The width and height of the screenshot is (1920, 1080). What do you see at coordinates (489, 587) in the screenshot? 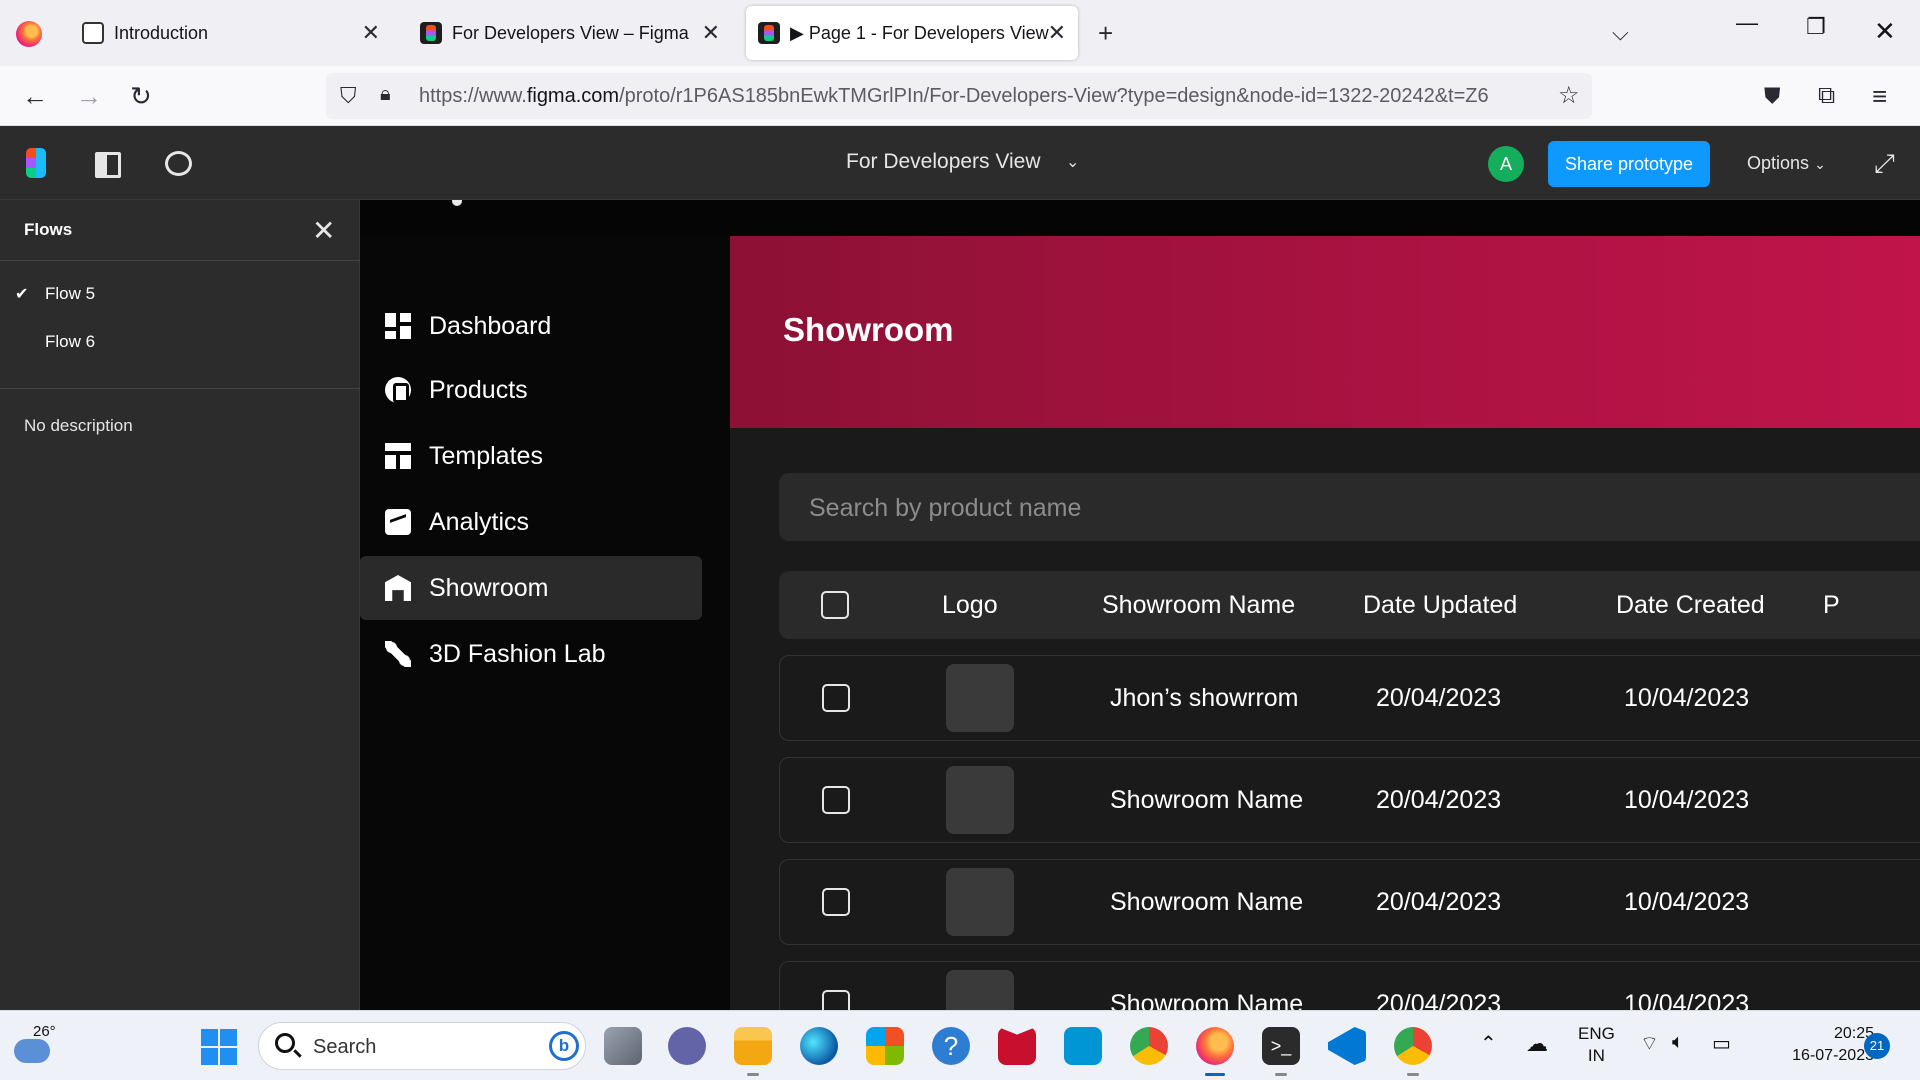
I see `sidebar-item-label: Showroom` at bounding box center [489, 587].